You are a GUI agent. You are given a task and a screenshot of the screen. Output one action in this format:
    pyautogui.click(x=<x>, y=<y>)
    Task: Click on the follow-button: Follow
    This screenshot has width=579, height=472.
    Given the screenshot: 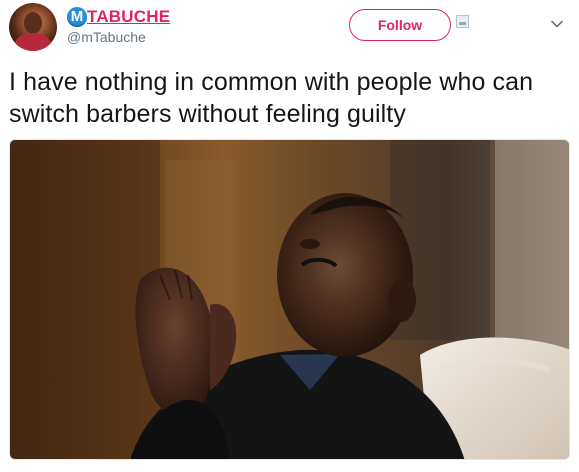 What is the action you would take?
    pyautogui.click(x=400, y=25)
    